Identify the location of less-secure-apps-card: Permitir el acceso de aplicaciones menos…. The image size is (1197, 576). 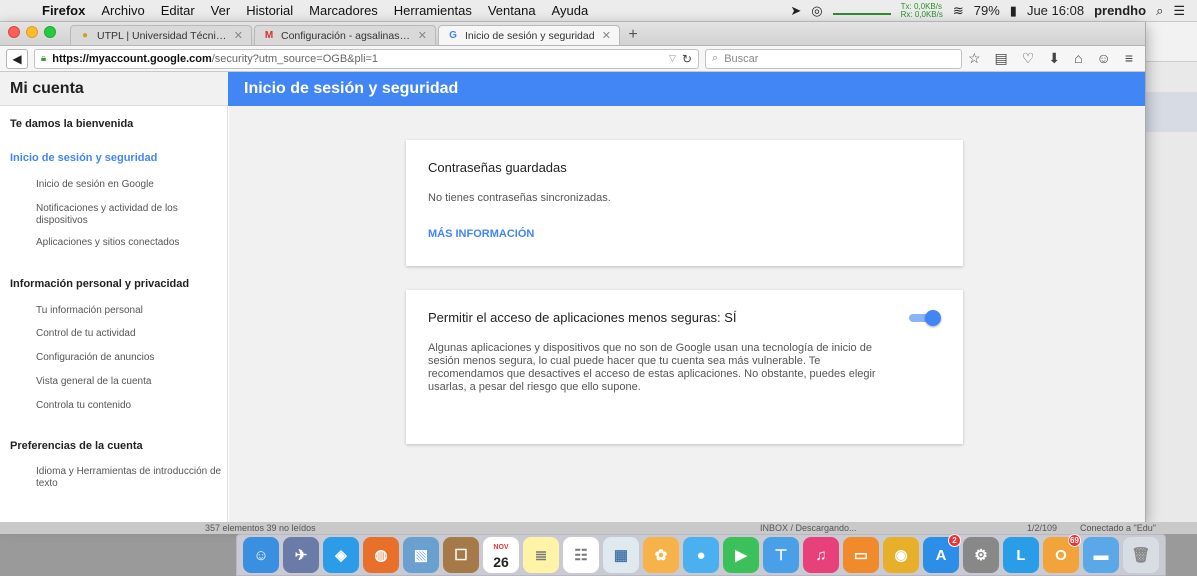
(684, 367).